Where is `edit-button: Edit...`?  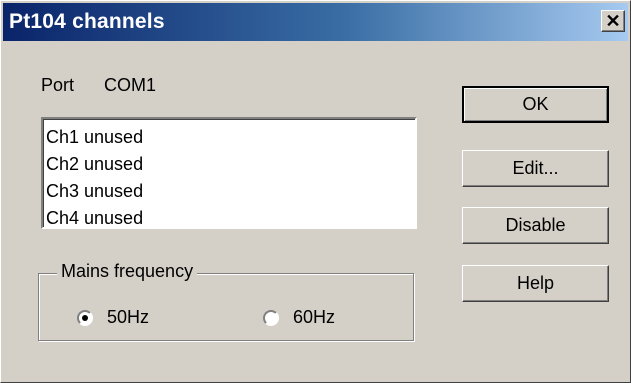 edit-button: Edit... is located at coordinates (535, 168).